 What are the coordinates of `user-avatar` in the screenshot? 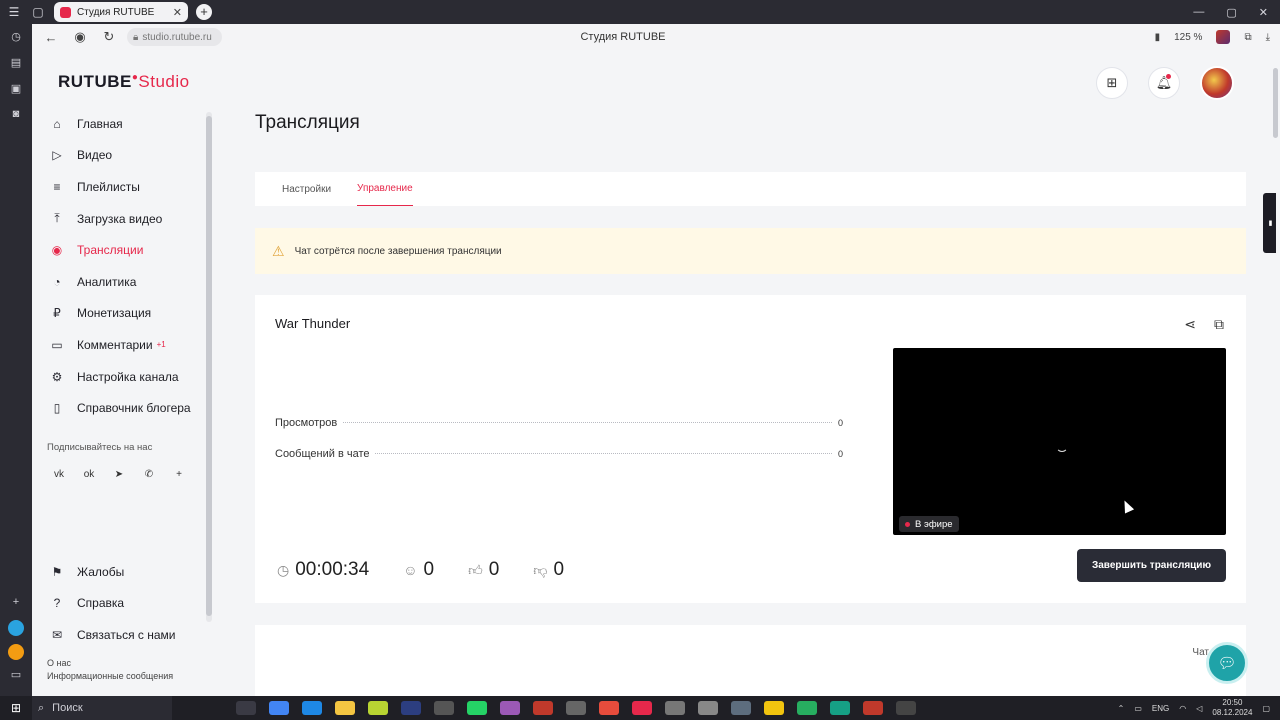 It's located at (1217, 83).